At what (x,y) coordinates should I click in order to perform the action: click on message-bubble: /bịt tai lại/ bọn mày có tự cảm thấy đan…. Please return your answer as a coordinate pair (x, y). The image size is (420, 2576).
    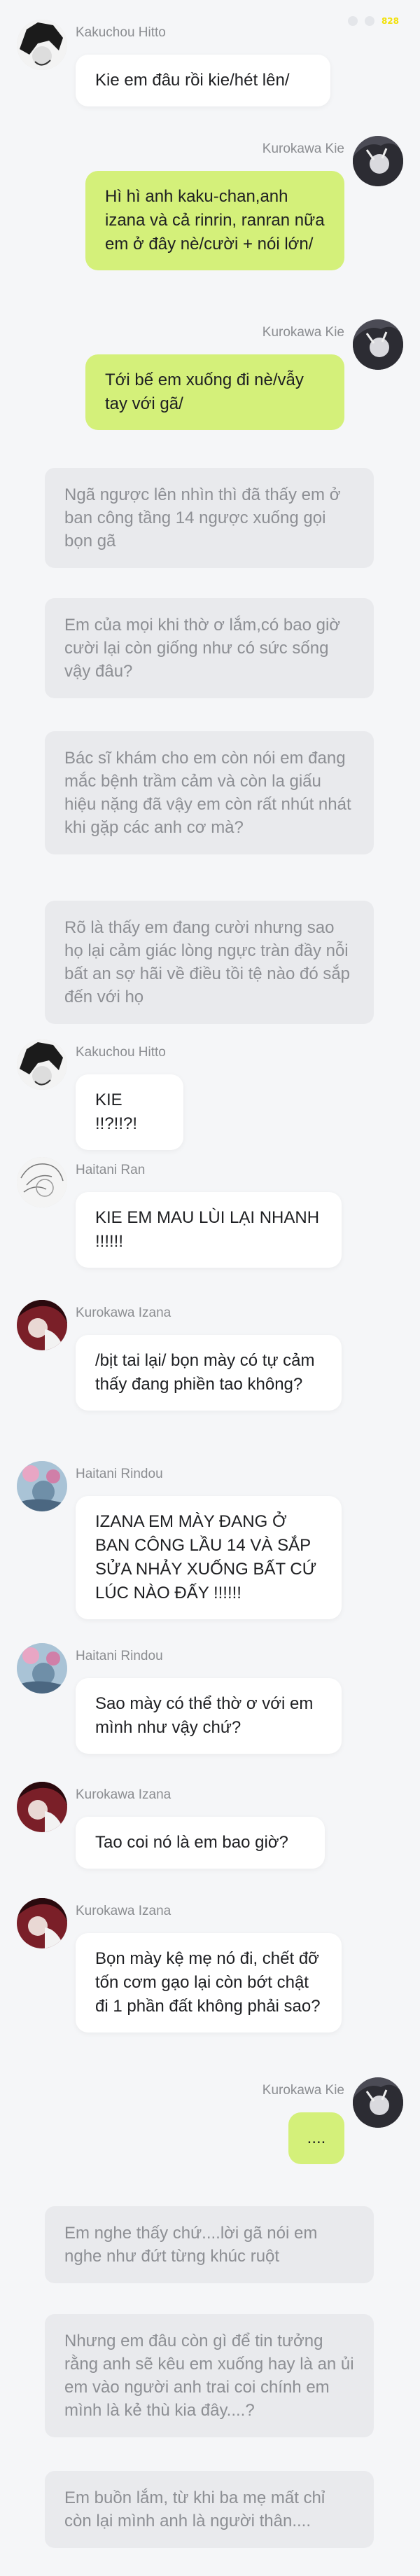
    Looking at the image, I should click on (209, 1373).